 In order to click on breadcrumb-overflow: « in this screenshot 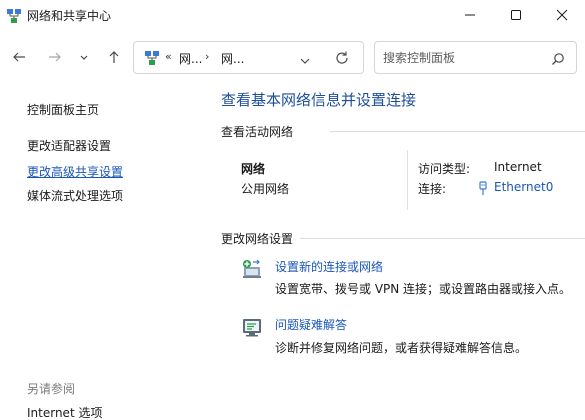, I will do `click(168, 56)`.